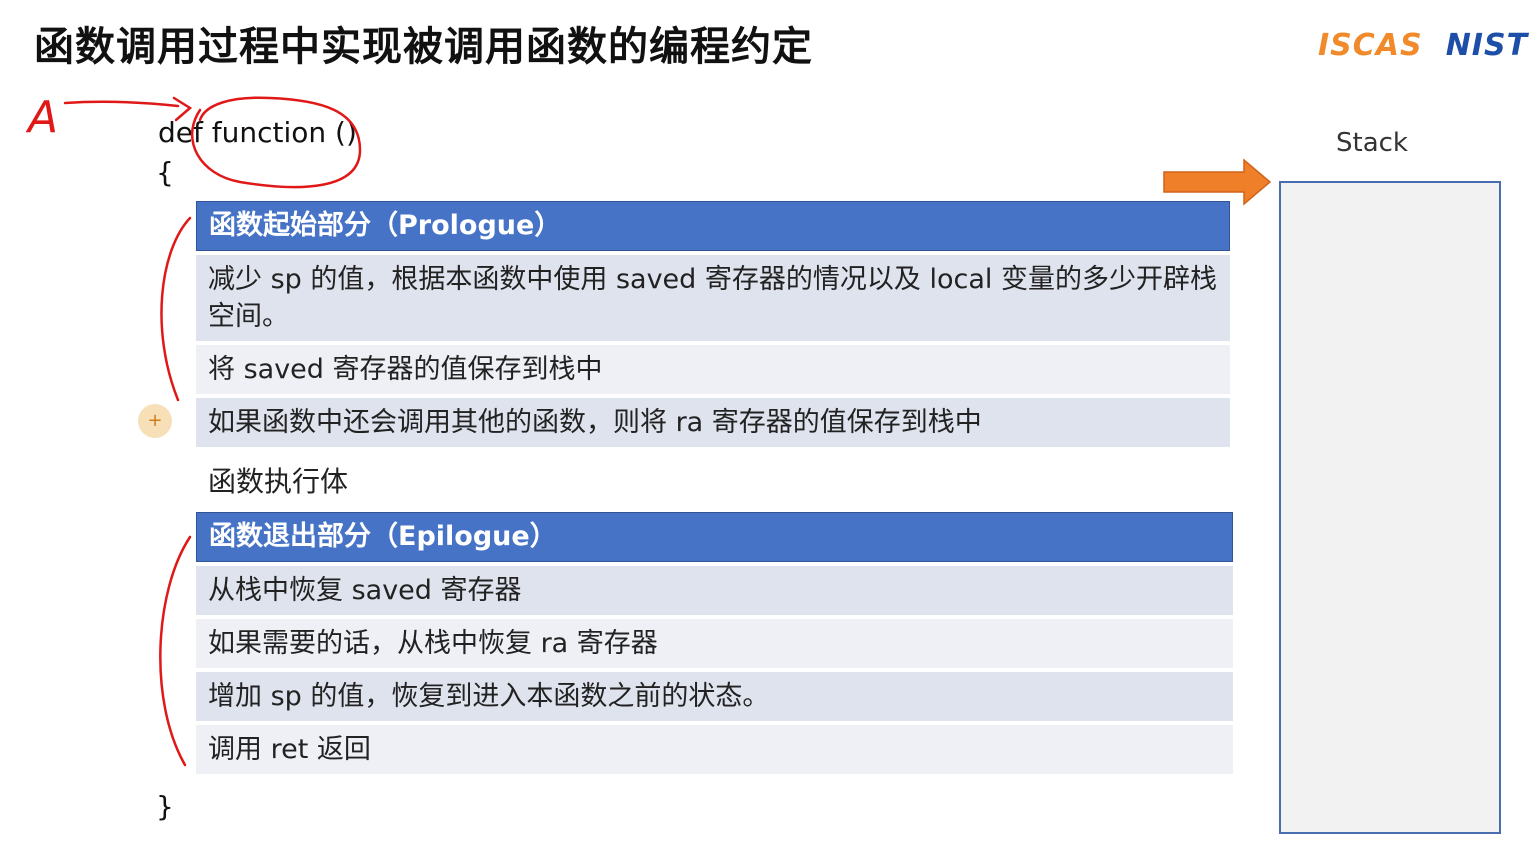 Image resolution: width=1540 pixels, height=853 pixels. I want to click on prologue-row: 将 saved 寄存器的值保存到栈中, so click(713, 369).